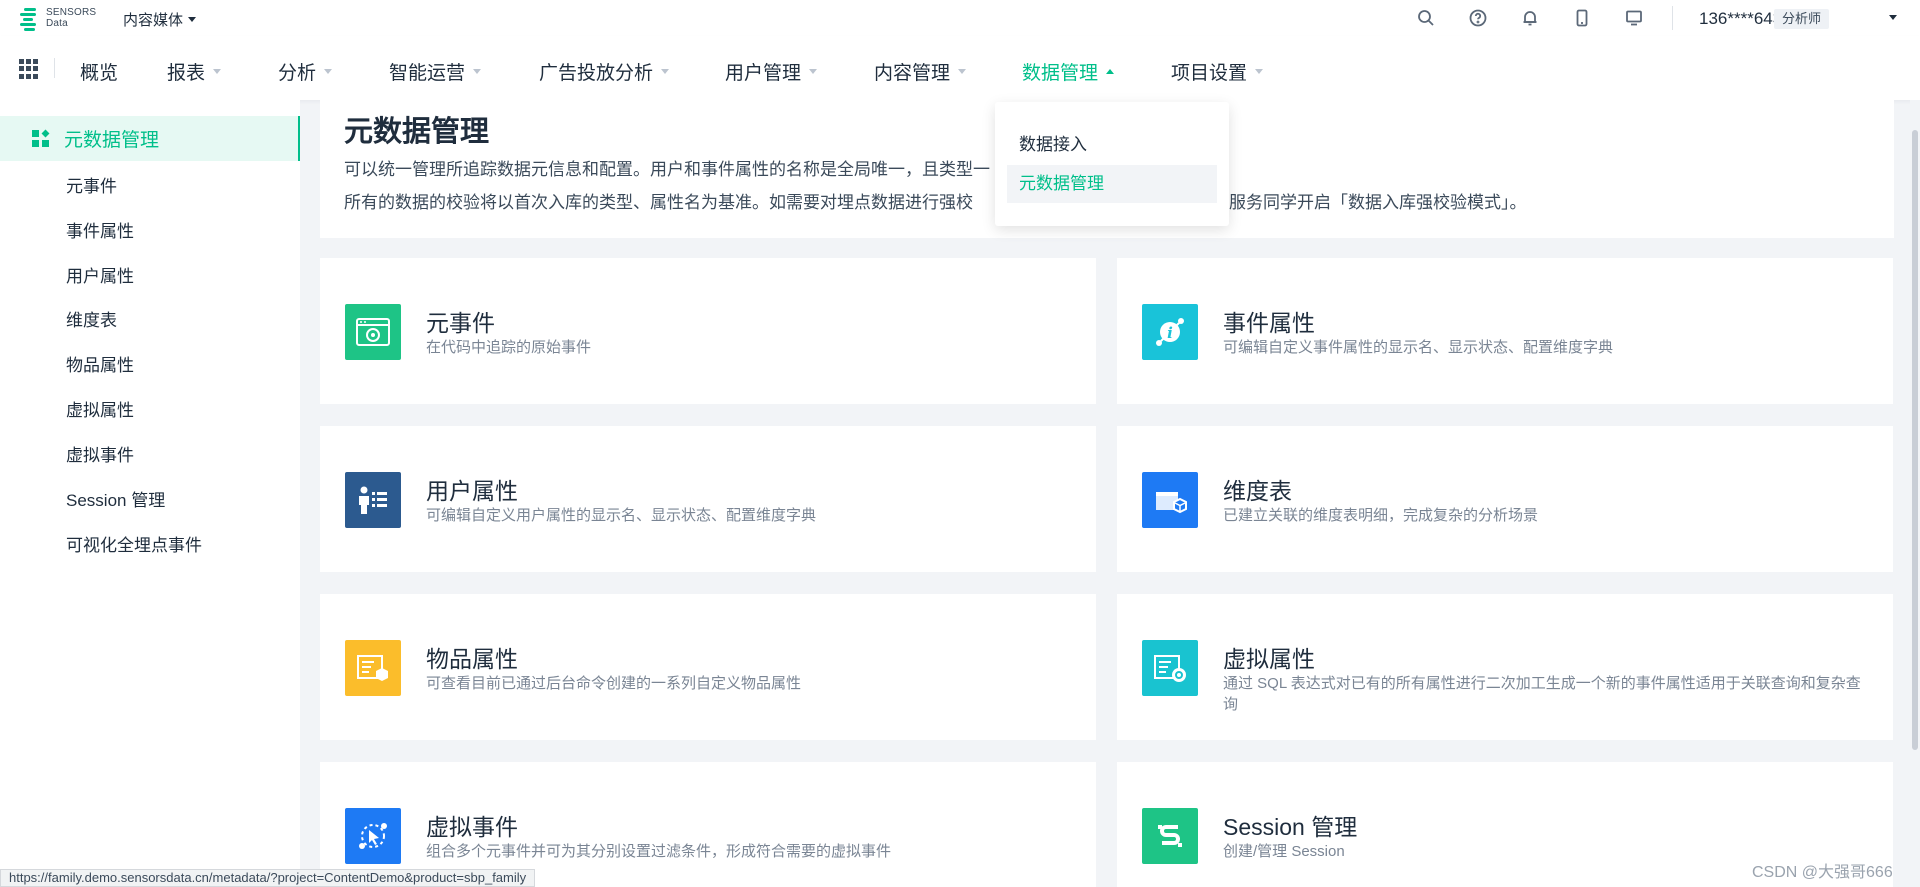 This screenshot has height=887, width=1920. What do you see at coordinates (1170, 668) in the screenshot?
I see `virtual-property-icon` at bounding box center [1170, 668].